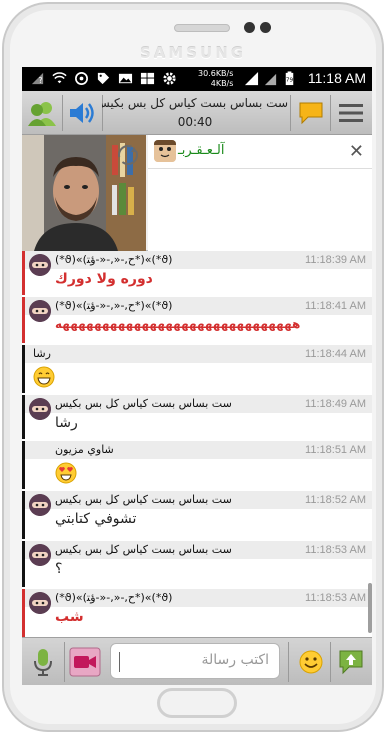 This screenshot has height=734, width=386. Describe the element at coordinates (335, 306) in the screenshot. I see `message-time: 11:18:41 AM` at that location.